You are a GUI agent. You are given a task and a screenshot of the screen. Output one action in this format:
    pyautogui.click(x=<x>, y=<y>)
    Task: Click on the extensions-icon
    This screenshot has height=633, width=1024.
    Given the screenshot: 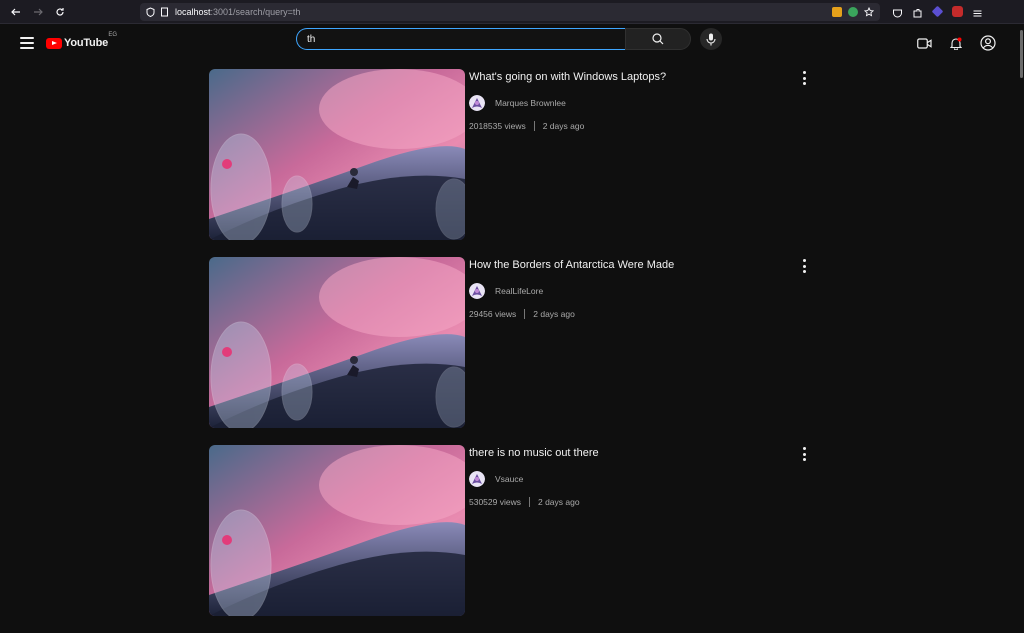 What is the action you would take?
    pyautogui.click(x=917, y=12)
    